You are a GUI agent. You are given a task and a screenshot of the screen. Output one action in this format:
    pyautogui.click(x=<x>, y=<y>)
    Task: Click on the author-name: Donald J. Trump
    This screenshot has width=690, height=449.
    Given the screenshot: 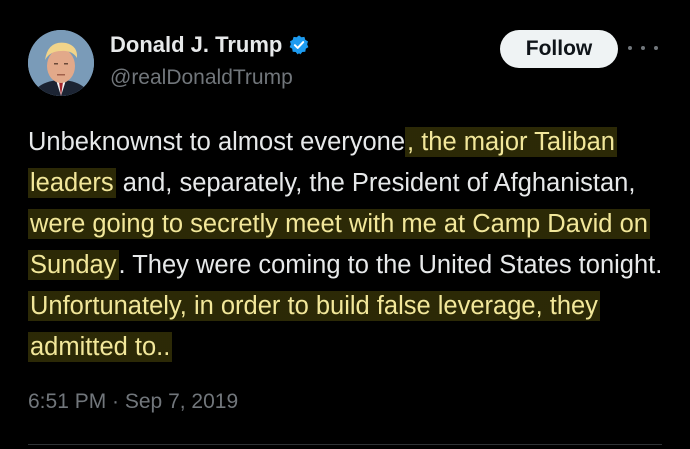 What is the action you would take?
    pyautogui.click(x=196, y=45)
    